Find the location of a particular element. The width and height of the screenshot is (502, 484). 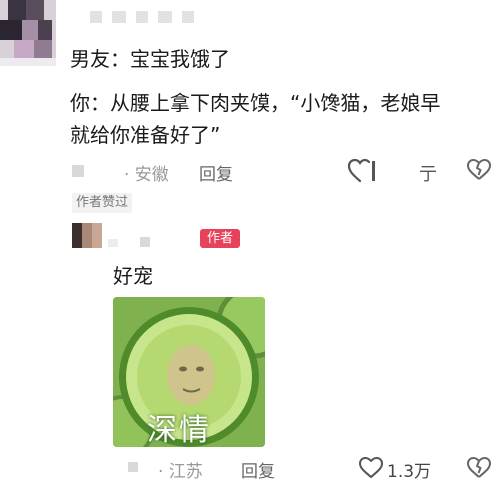

reply-text: 好宠 is located at coordinates (133, 276).